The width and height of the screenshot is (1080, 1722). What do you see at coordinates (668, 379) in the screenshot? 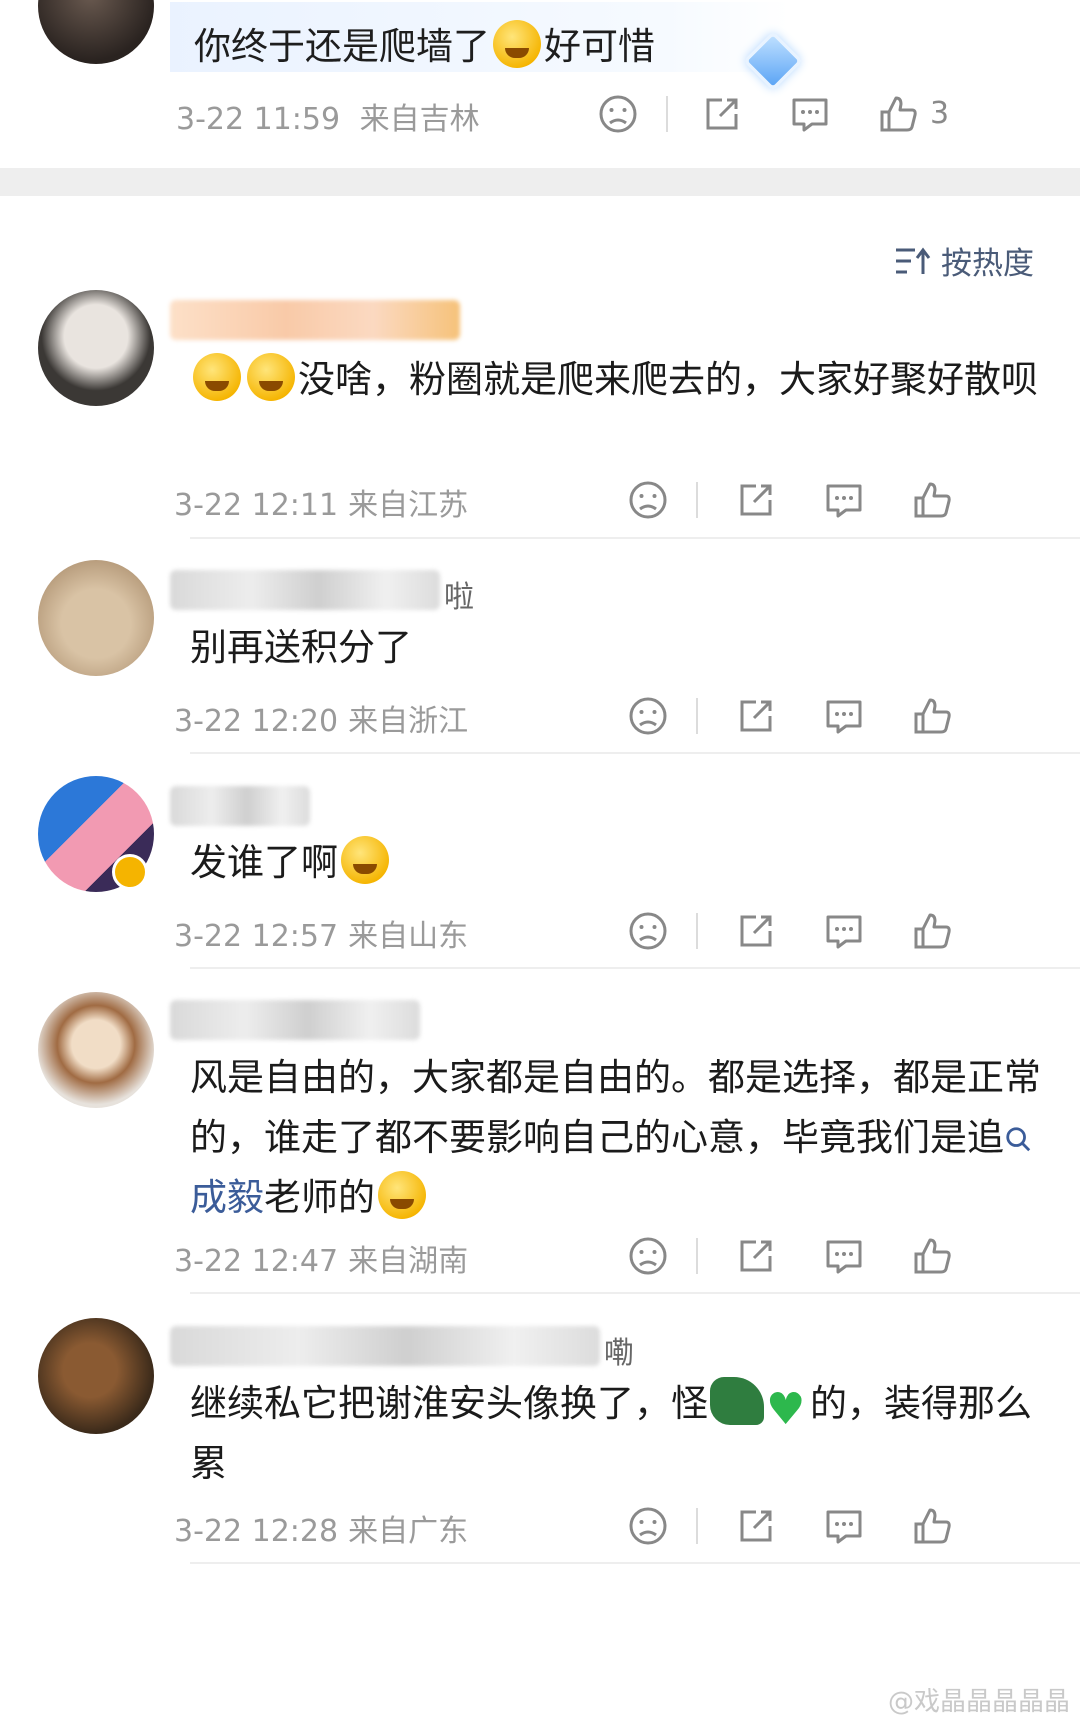
I see `comment-text-segment: 没啥，粉圈就是爬来爬去的，大家好聚好散呗` at bounding box center [668, 379].